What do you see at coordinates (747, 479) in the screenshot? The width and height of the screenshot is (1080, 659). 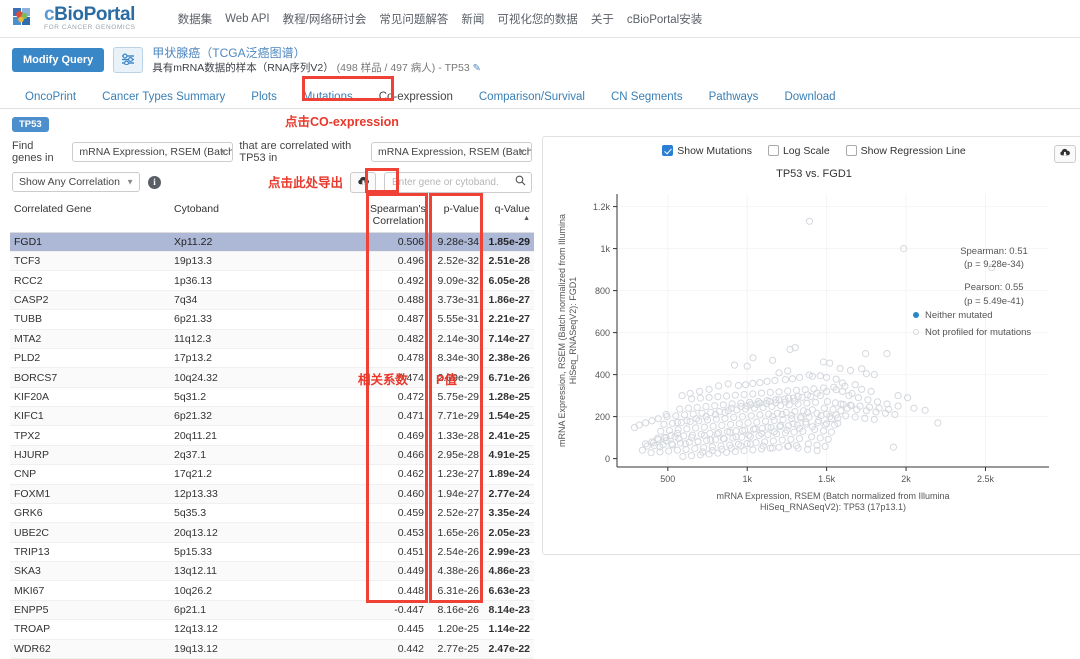 I see `svg-text: 1k` at bounding box center [747, 479].